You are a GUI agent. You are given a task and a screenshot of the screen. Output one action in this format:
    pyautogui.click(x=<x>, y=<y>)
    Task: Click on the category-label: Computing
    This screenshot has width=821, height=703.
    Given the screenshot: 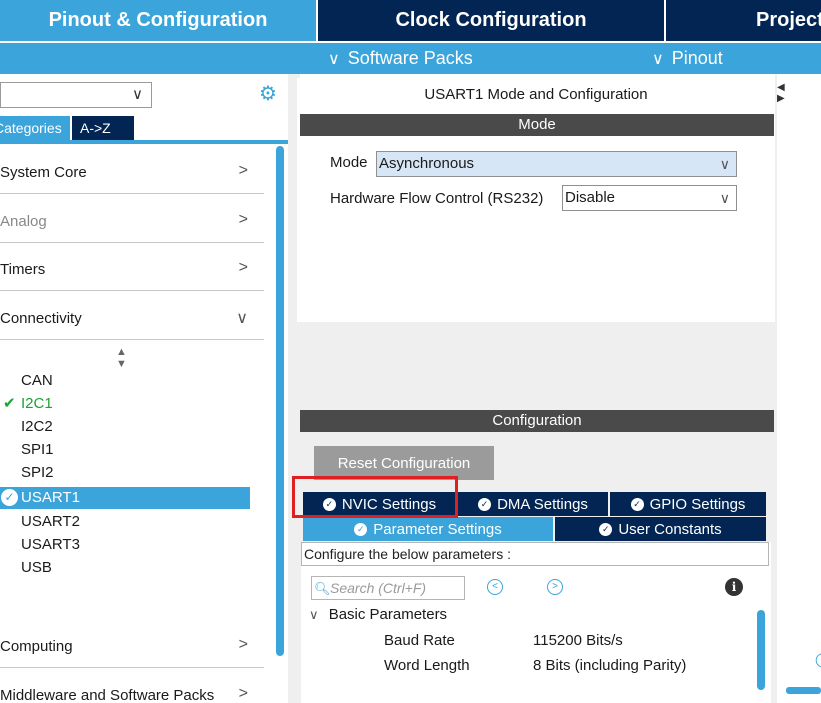 What is the action you would take?
    pyautogui.click(x=36, y=646)
    